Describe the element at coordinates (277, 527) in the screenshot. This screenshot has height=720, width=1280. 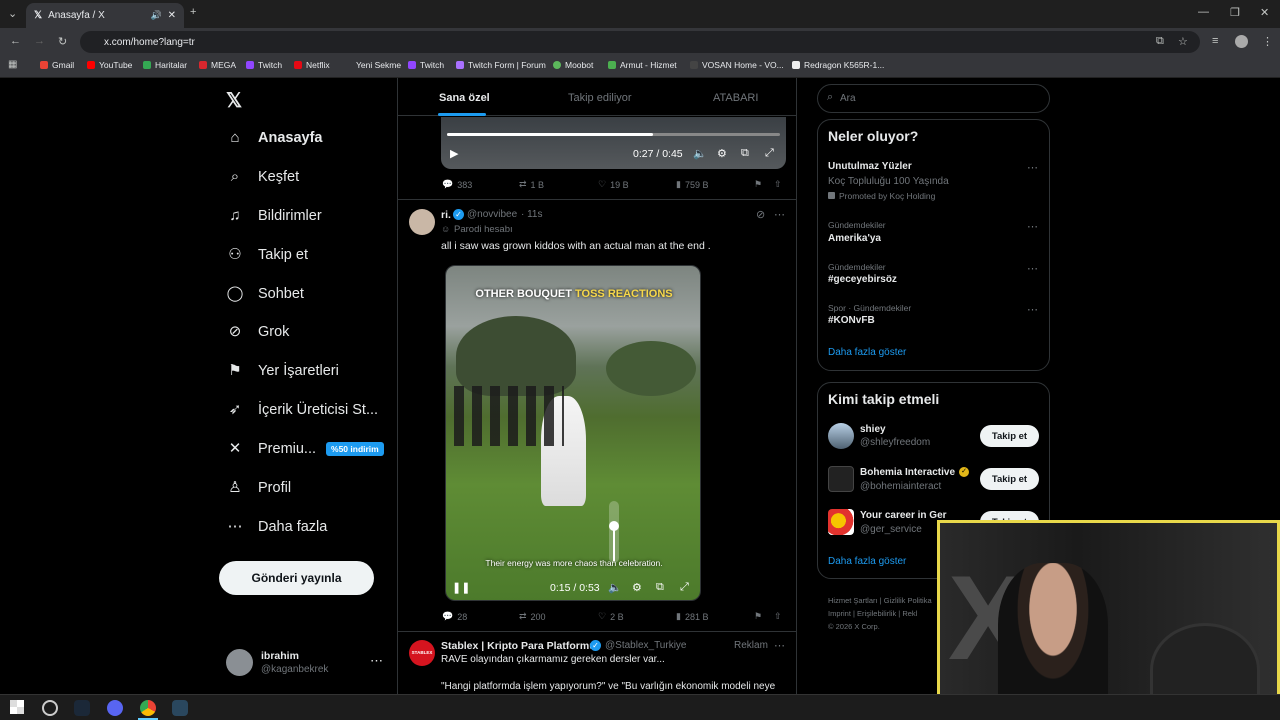
I see `nav-more: ⋯ Daha fazla` at that location.